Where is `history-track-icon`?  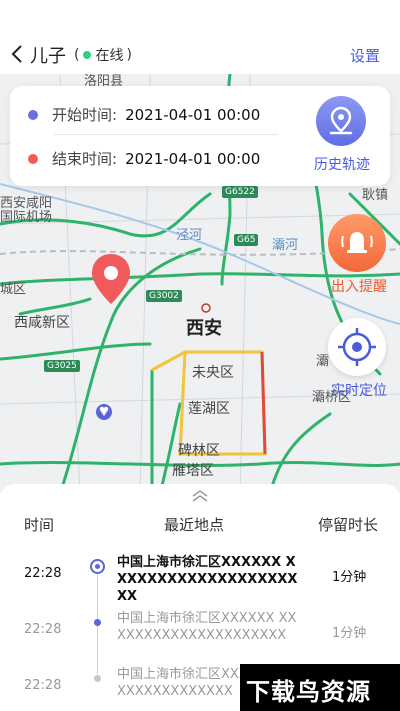
history-track-icon is located at coordinates (341, 121).